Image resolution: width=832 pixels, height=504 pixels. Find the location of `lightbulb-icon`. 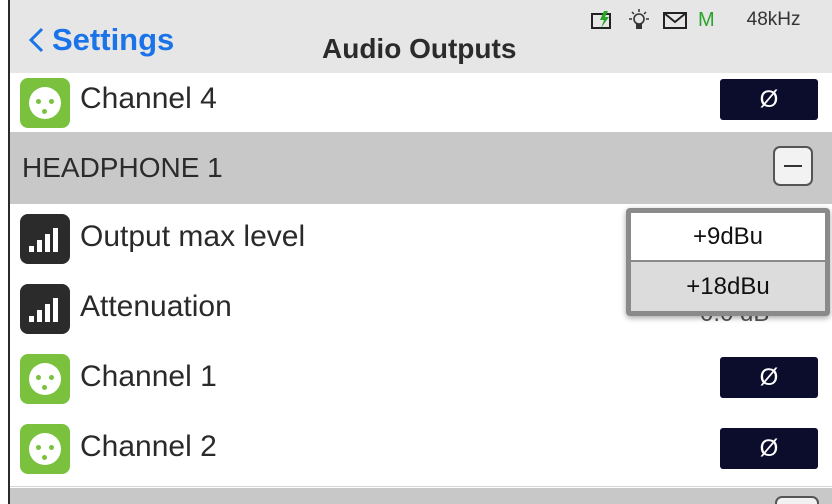

lightbulb-icon is located at coordinates (639, 19).